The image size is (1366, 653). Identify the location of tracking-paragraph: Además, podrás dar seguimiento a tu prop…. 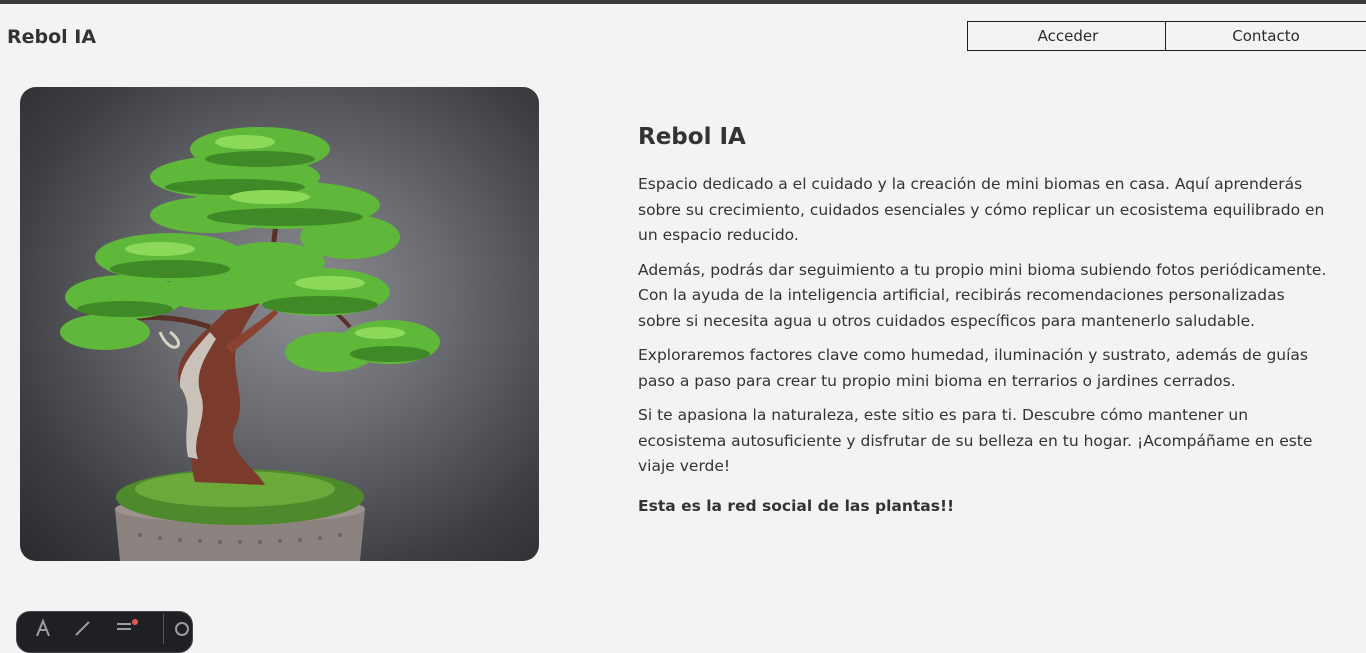
(982, 295).